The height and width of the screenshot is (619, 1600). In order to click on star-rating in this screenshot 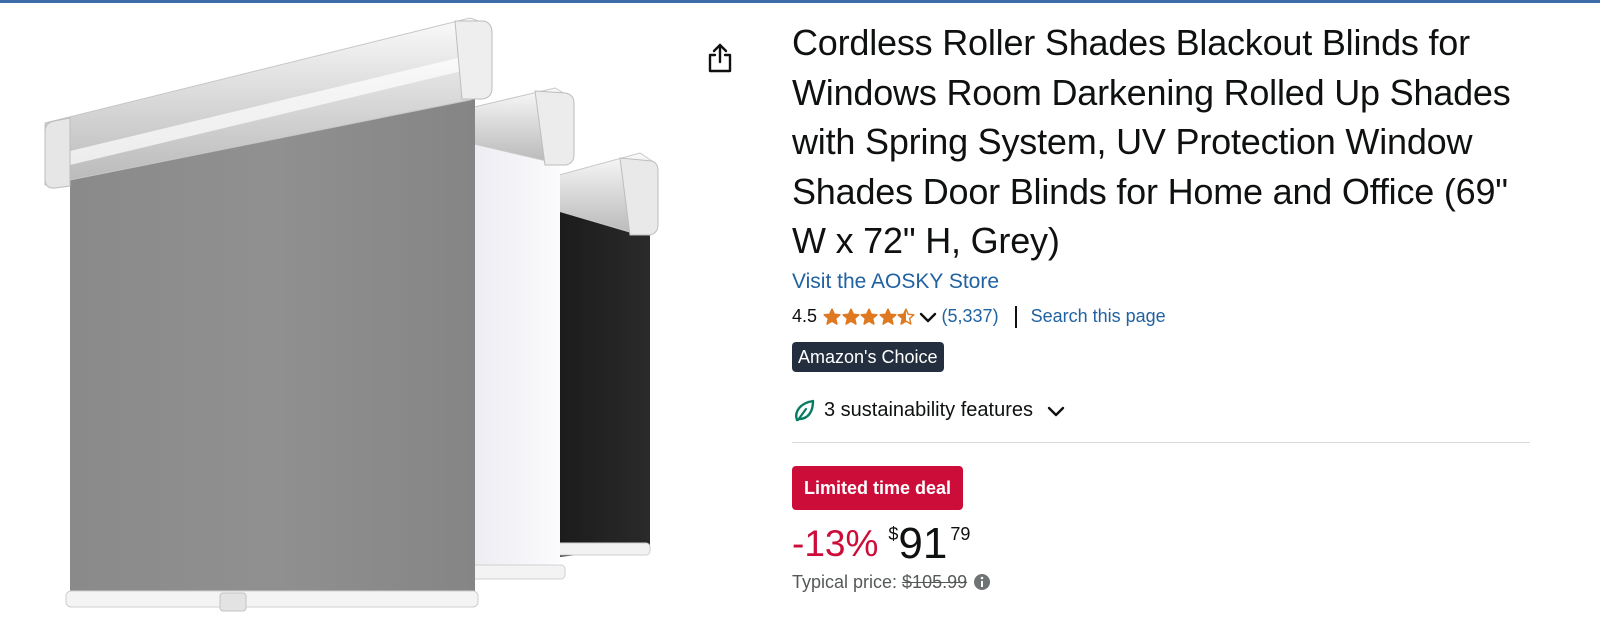, I will do `click(869, 317)`.